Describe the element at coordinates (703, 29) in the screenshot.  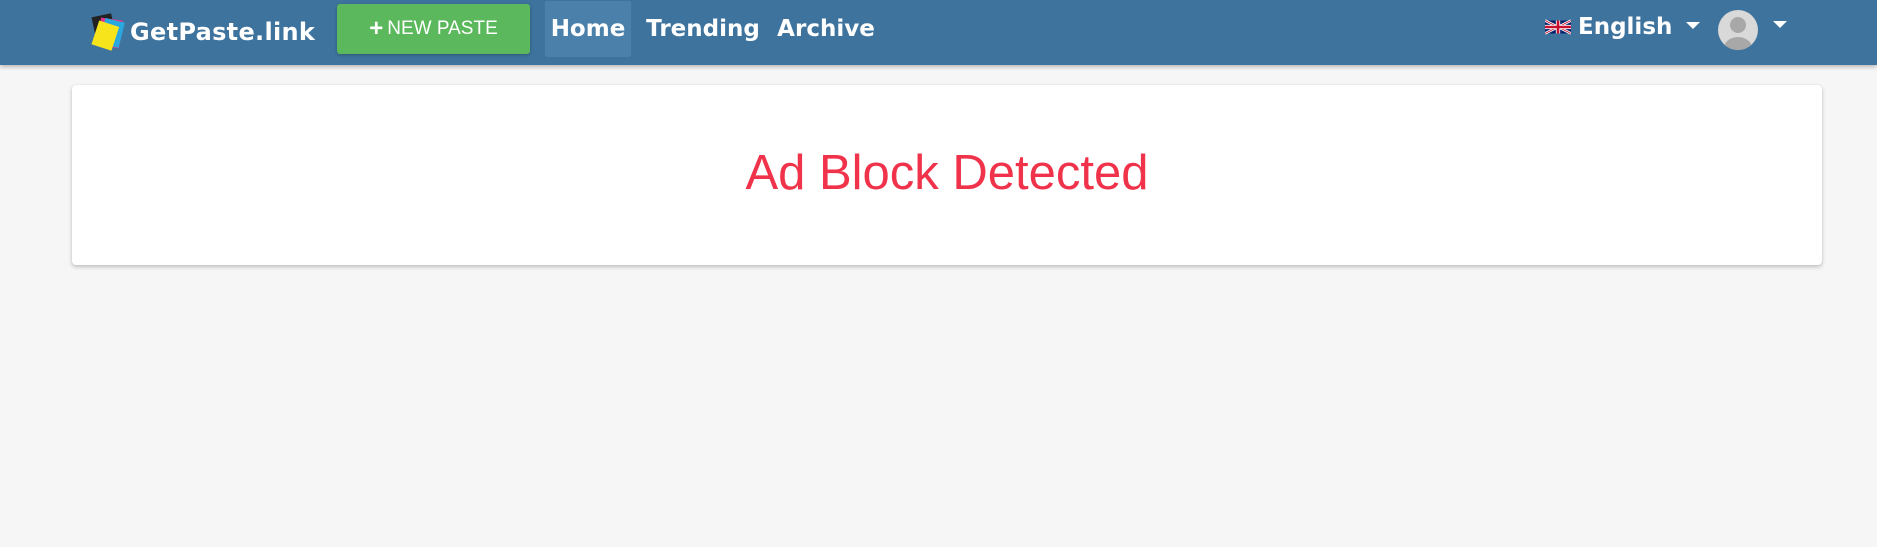
I see `nav-trending: Trending` at that location.